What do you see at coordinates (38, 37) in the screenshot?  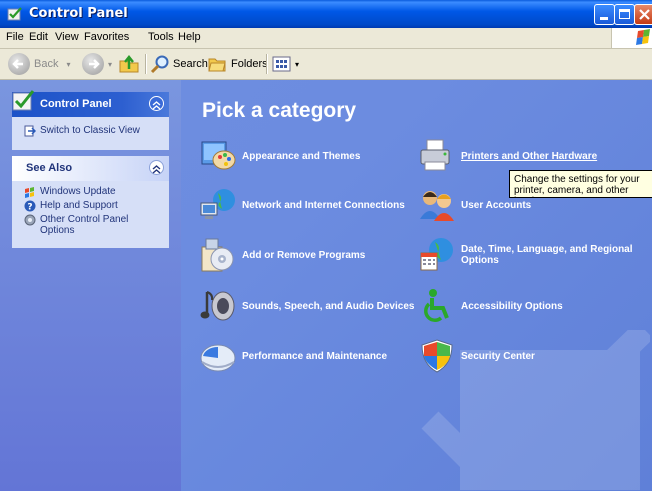 I see `menu-edit: Edit` at bounding box center [38, 37].